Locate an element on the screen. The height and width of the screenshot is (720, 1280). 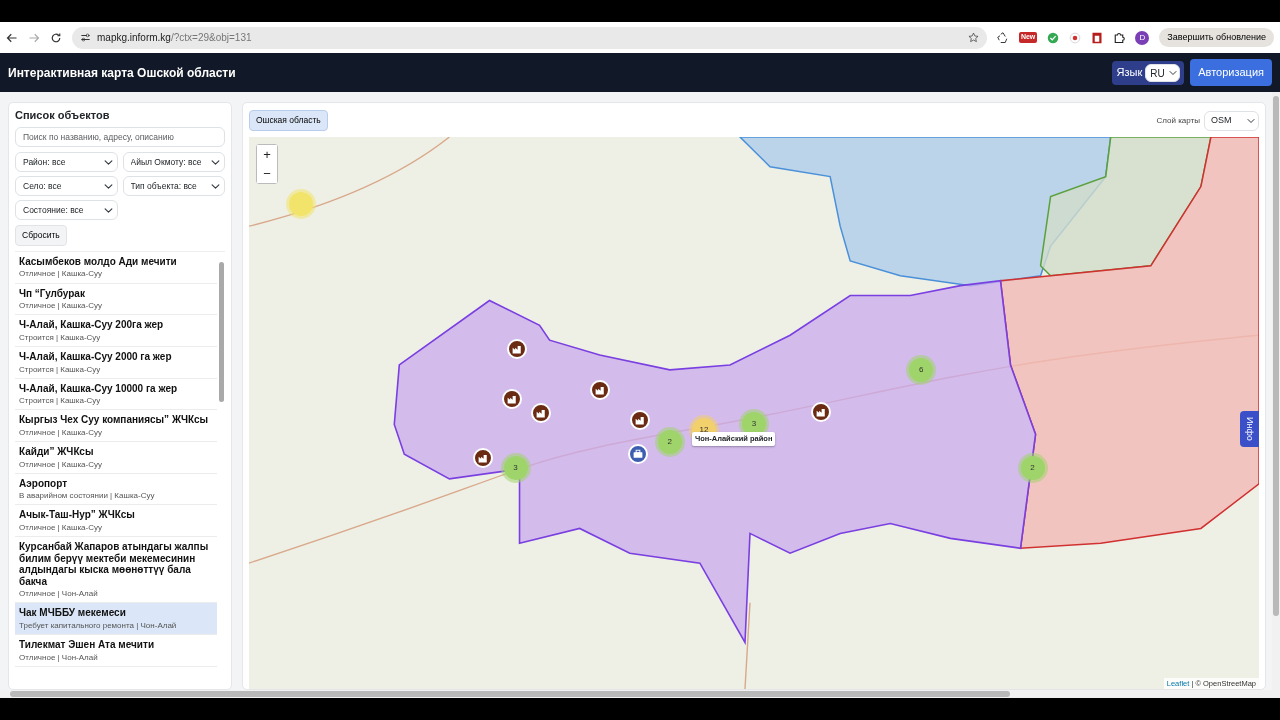
search-field: Поиск по названию, адресу, описанию is located at coordinates (120, 137).